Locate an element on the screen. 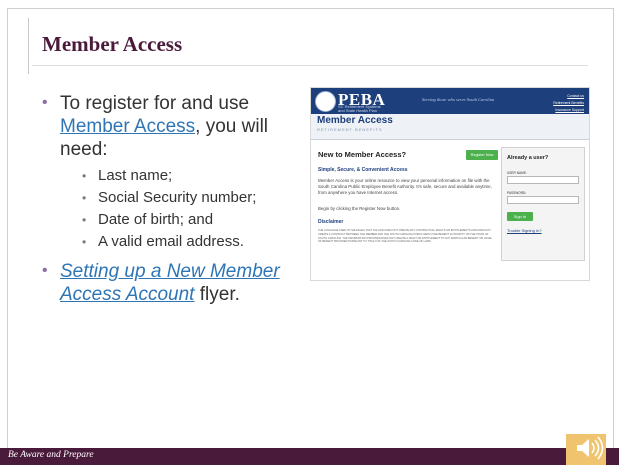 This screenshot has height=465, width=619. title-accent-line is located at coordinates (28, 46).